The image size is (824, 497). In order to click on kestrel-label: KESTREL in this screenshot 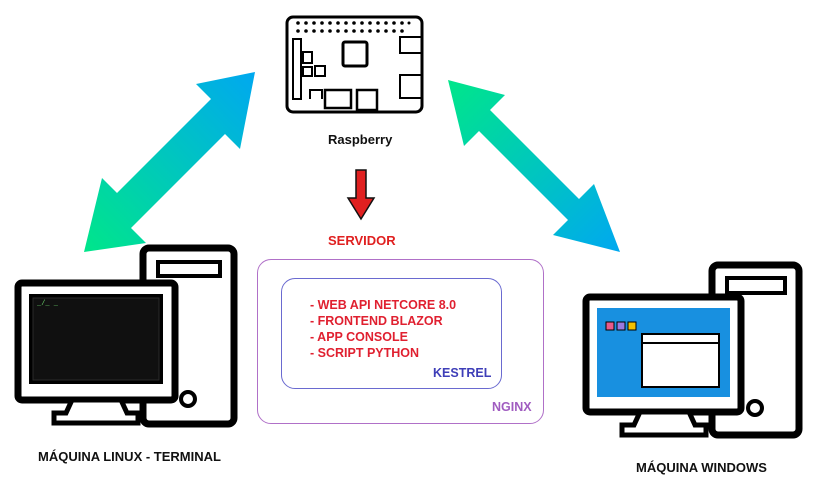, I will do `click(462, 373)`.